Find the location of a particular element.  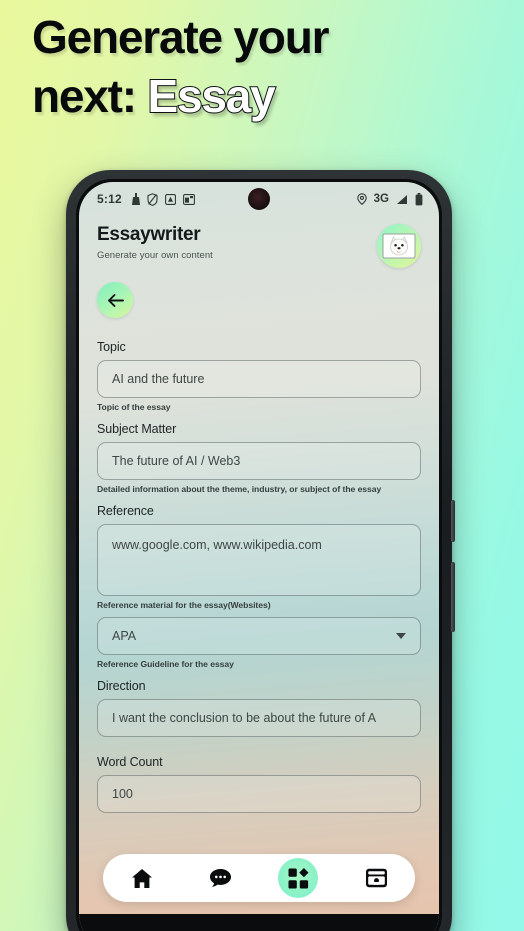

system-nav-strip is located at coordinates (259, 922).